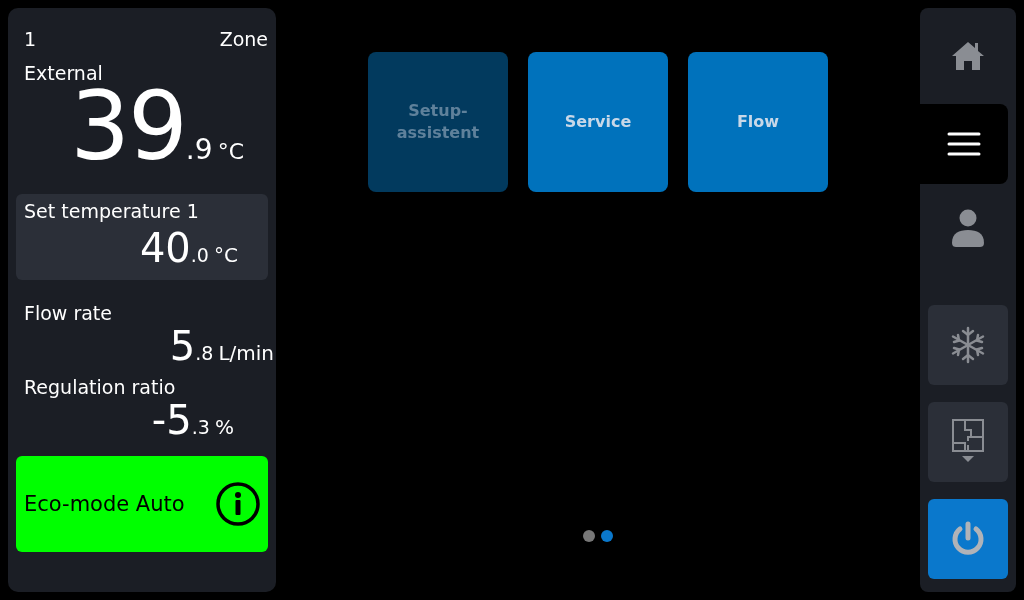  Describe the element at coordinates (238, 504) in the screenshot. I see `info-icon` at that location.